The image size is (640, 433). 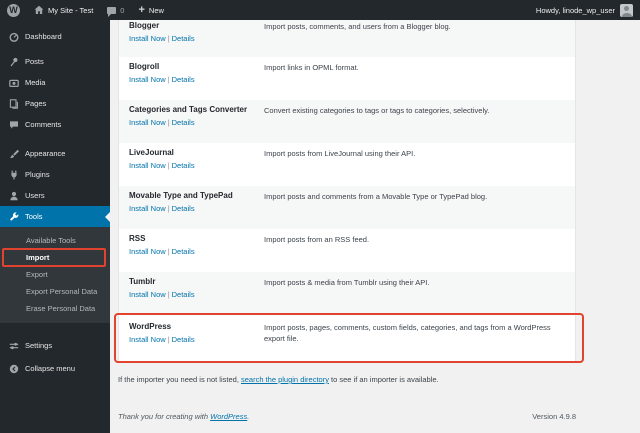 I want to click on importer-description: Import links in OPML format., so click(x=311, y=67).